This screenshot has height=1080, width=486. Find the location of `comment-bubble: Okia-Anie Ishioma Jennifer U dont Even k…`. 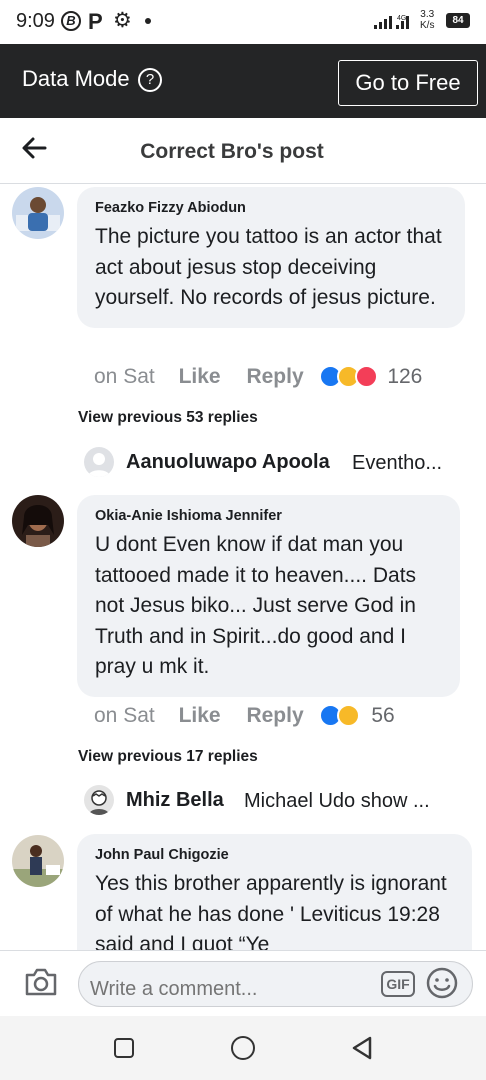

comment-bubble: Okia-Anie Ishioma Jennifer U dont Even k… is located at coordinates (268, 596).